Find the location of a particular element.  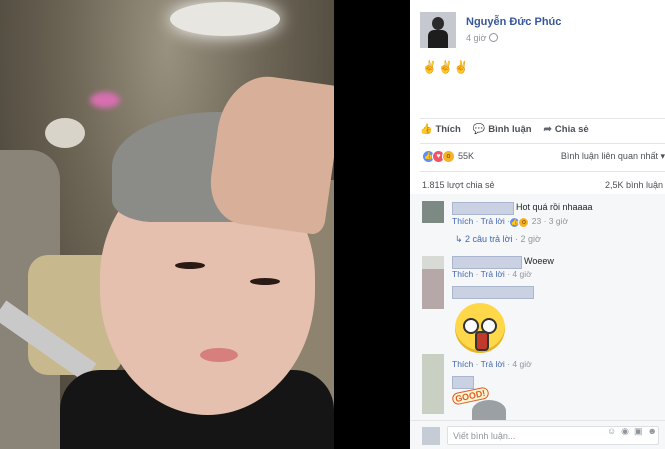

author-avatar is located at coordinates (438, 30).